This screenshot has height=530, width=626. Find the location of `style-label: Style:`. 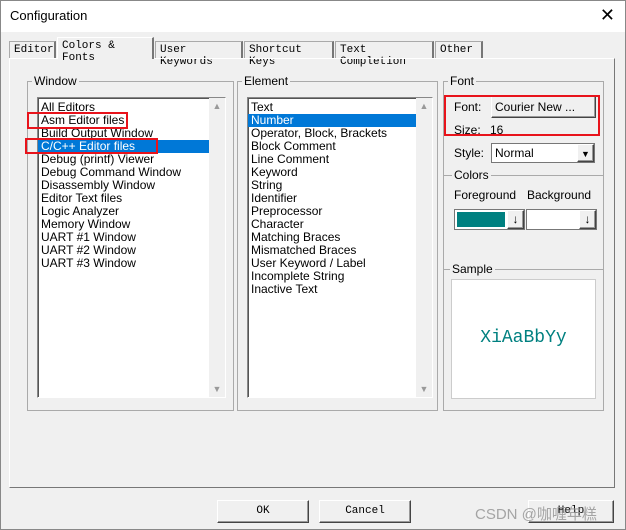

style-label: Style: is located at coordinates (469, 153).